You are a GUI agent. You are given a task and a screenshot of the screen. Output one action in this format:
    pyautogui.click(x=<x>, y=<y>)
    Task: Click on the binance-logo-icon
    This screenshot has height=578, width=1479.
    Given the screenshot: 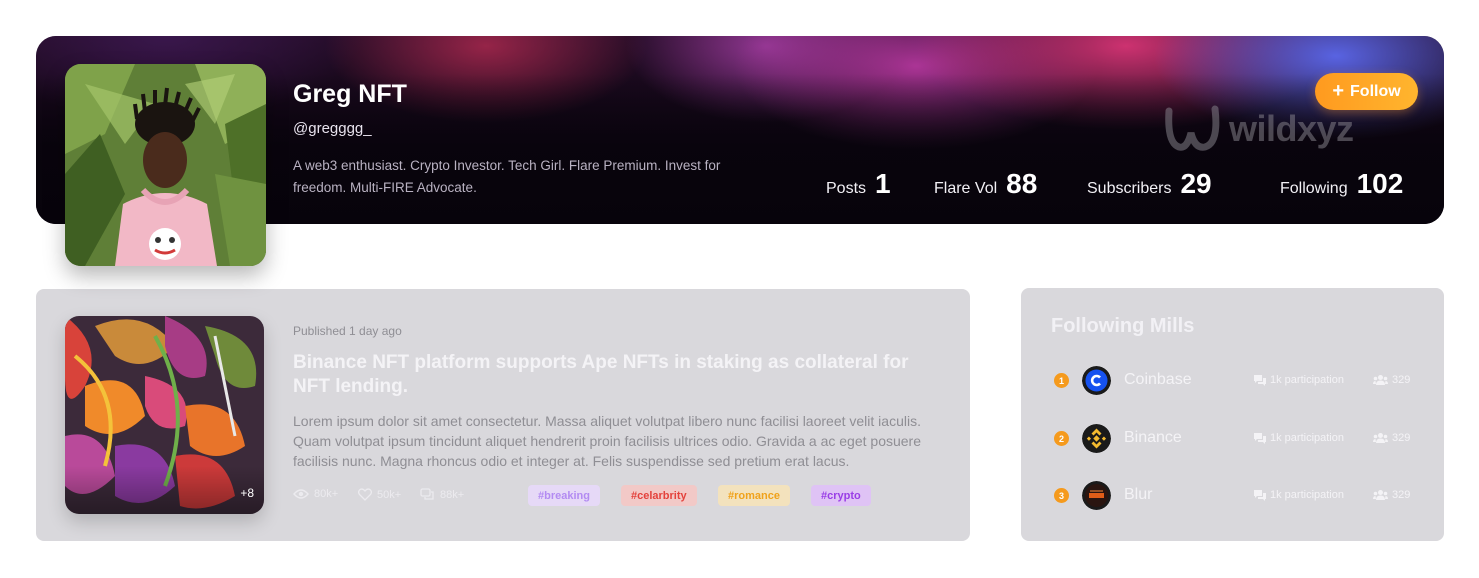 What is the action you would take?
    pyautogui.click(x=1096, y=438)
    